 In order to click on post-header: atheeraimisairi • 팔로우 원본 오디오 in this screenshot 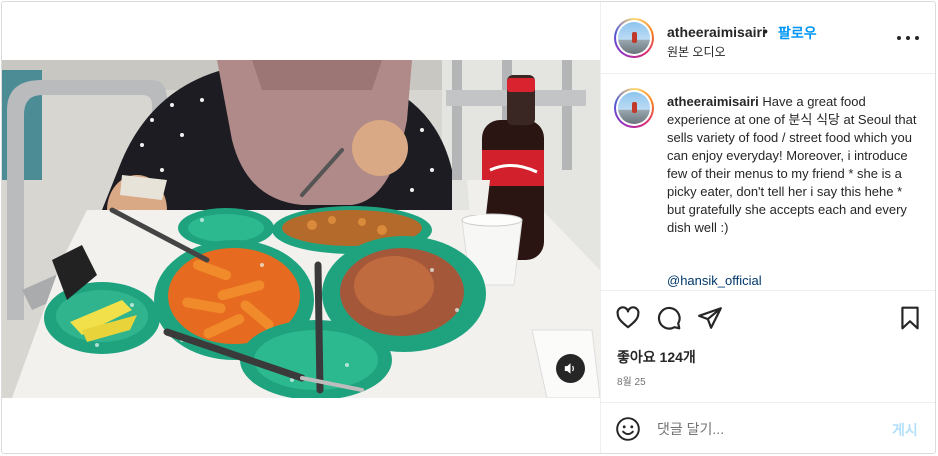, I will do `click(768, 38)`.